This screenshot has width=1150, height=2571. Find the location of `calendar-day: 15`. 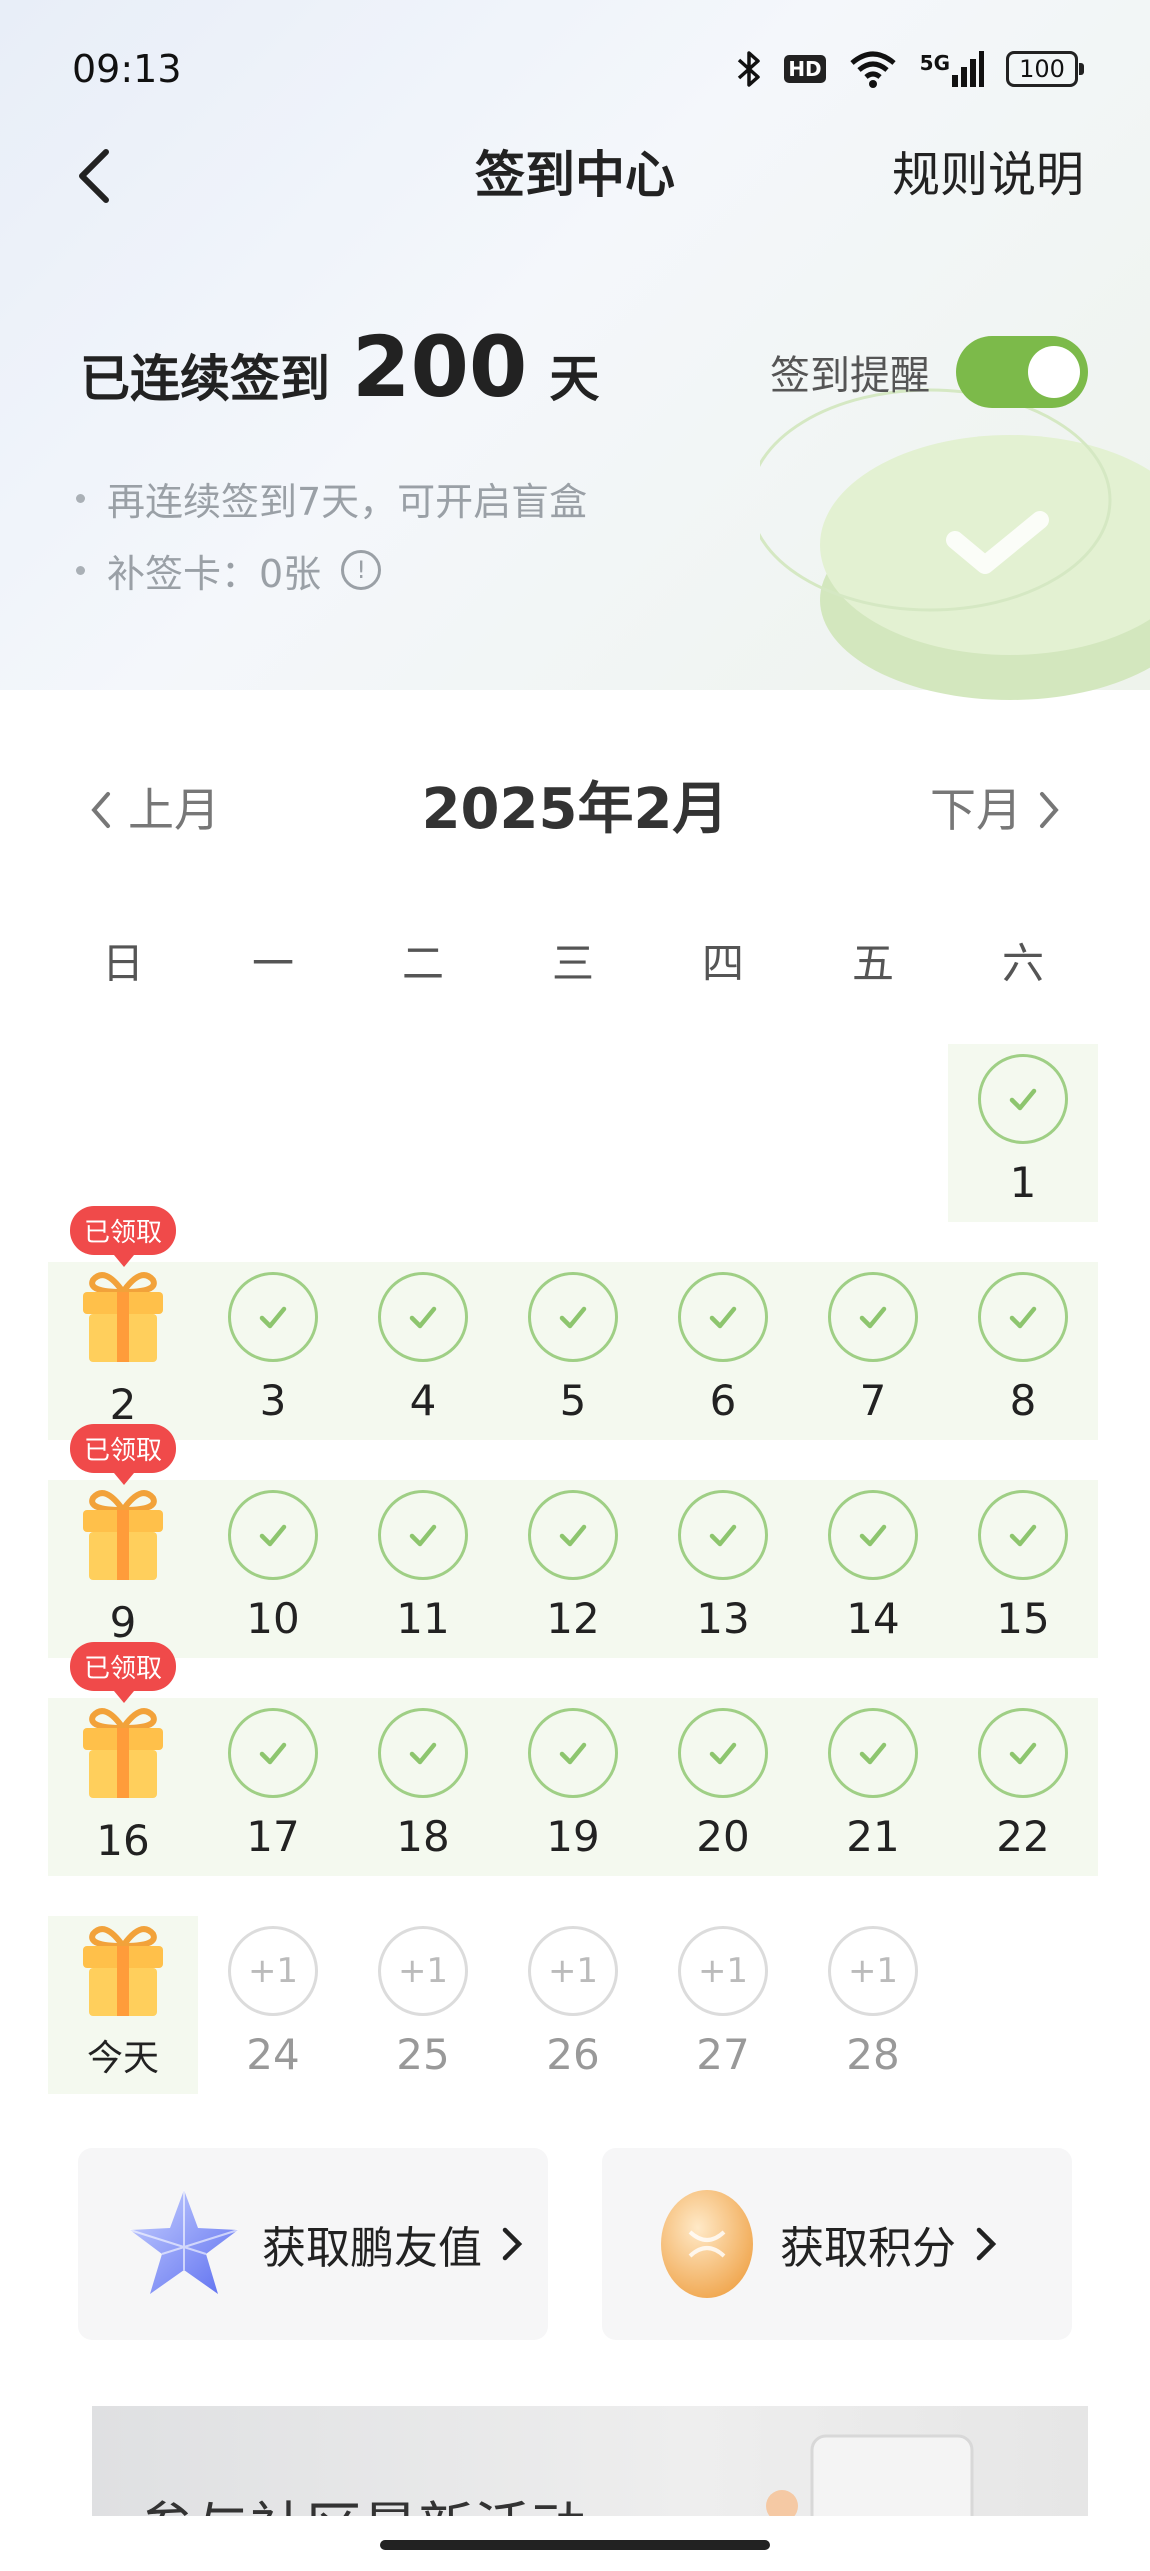

calendar-day: 15 is located at coordinates (1023, 1569).